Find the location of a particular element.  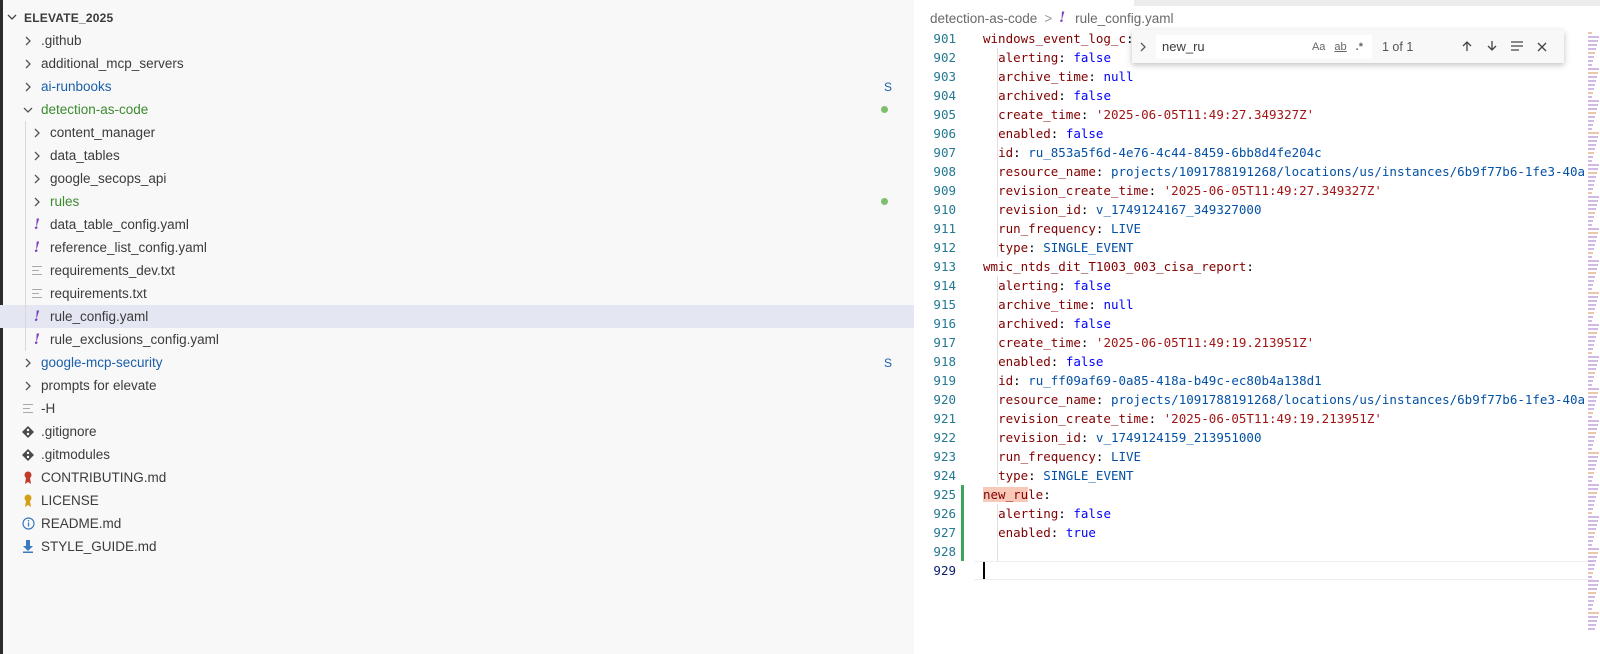

code-line: 923 run_frequency: LIVE is located at coordinates (1257, 456).